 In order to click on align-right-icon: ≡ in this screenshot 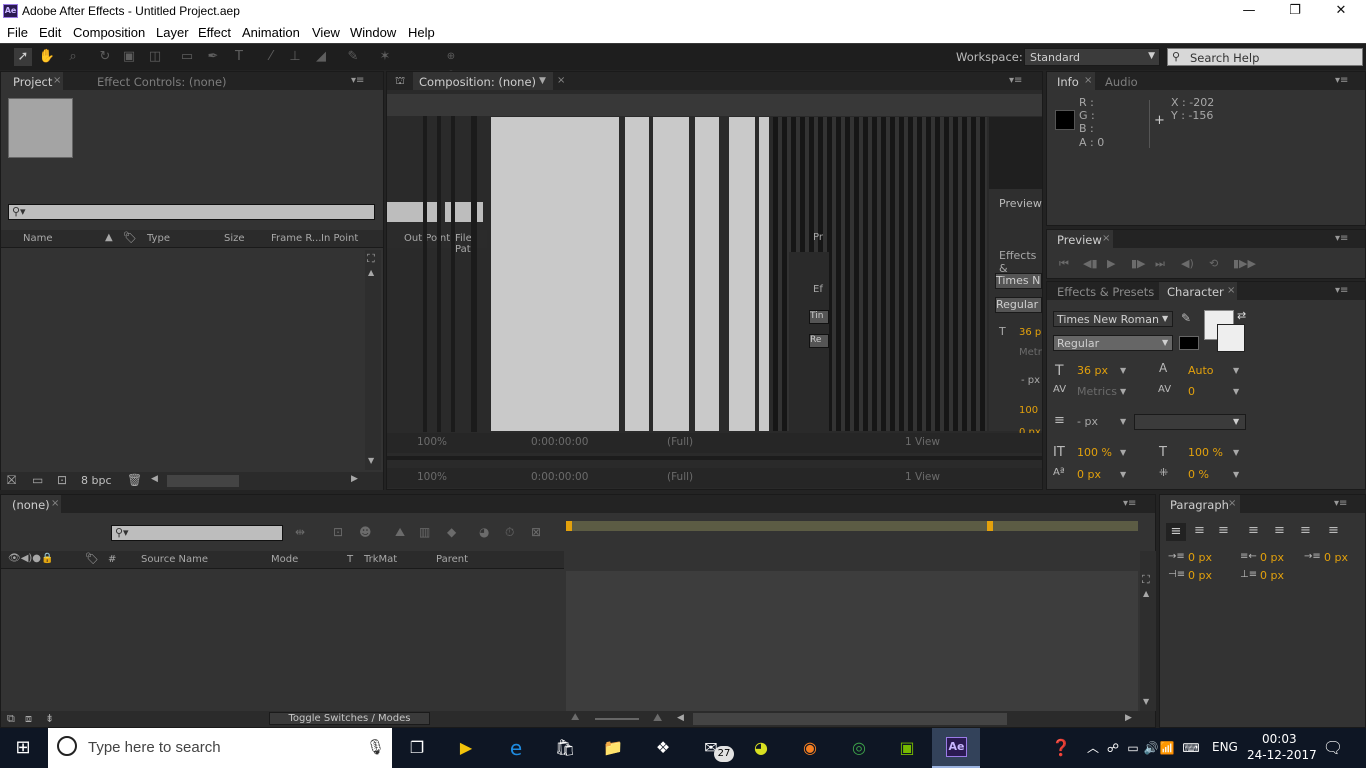, I will do `click(1223, 530)`.